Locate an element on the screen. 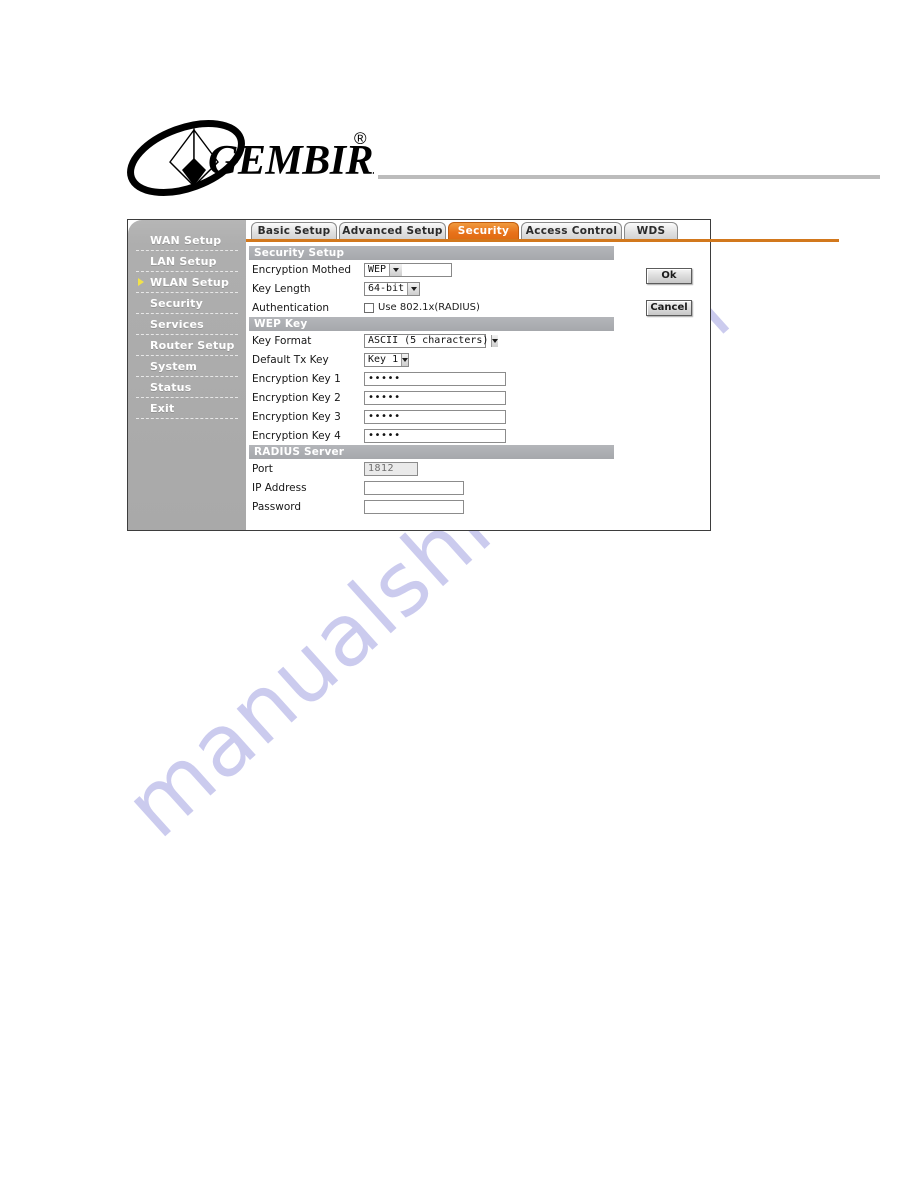 The height and width of the screenshot is (1188, 918). tab-basic-setup: Basic Setup is located at coordinates (294, 230).